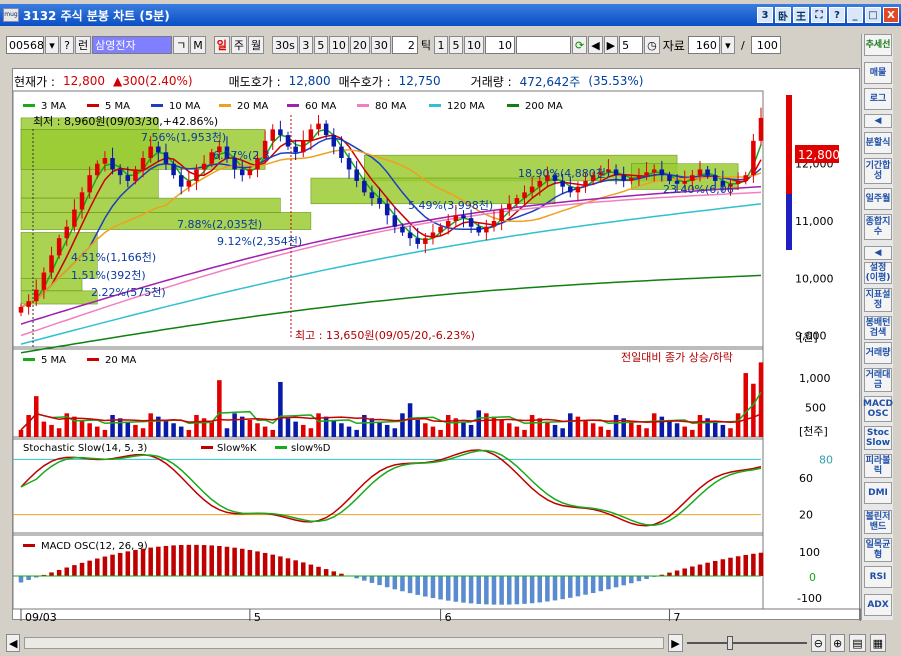 This screenshot has width=901, height=656. What do you see at coordinates (819, 15) in the screenshot?
I see `fullscreen-icon: ⛶` at bounding box center [819, 15].